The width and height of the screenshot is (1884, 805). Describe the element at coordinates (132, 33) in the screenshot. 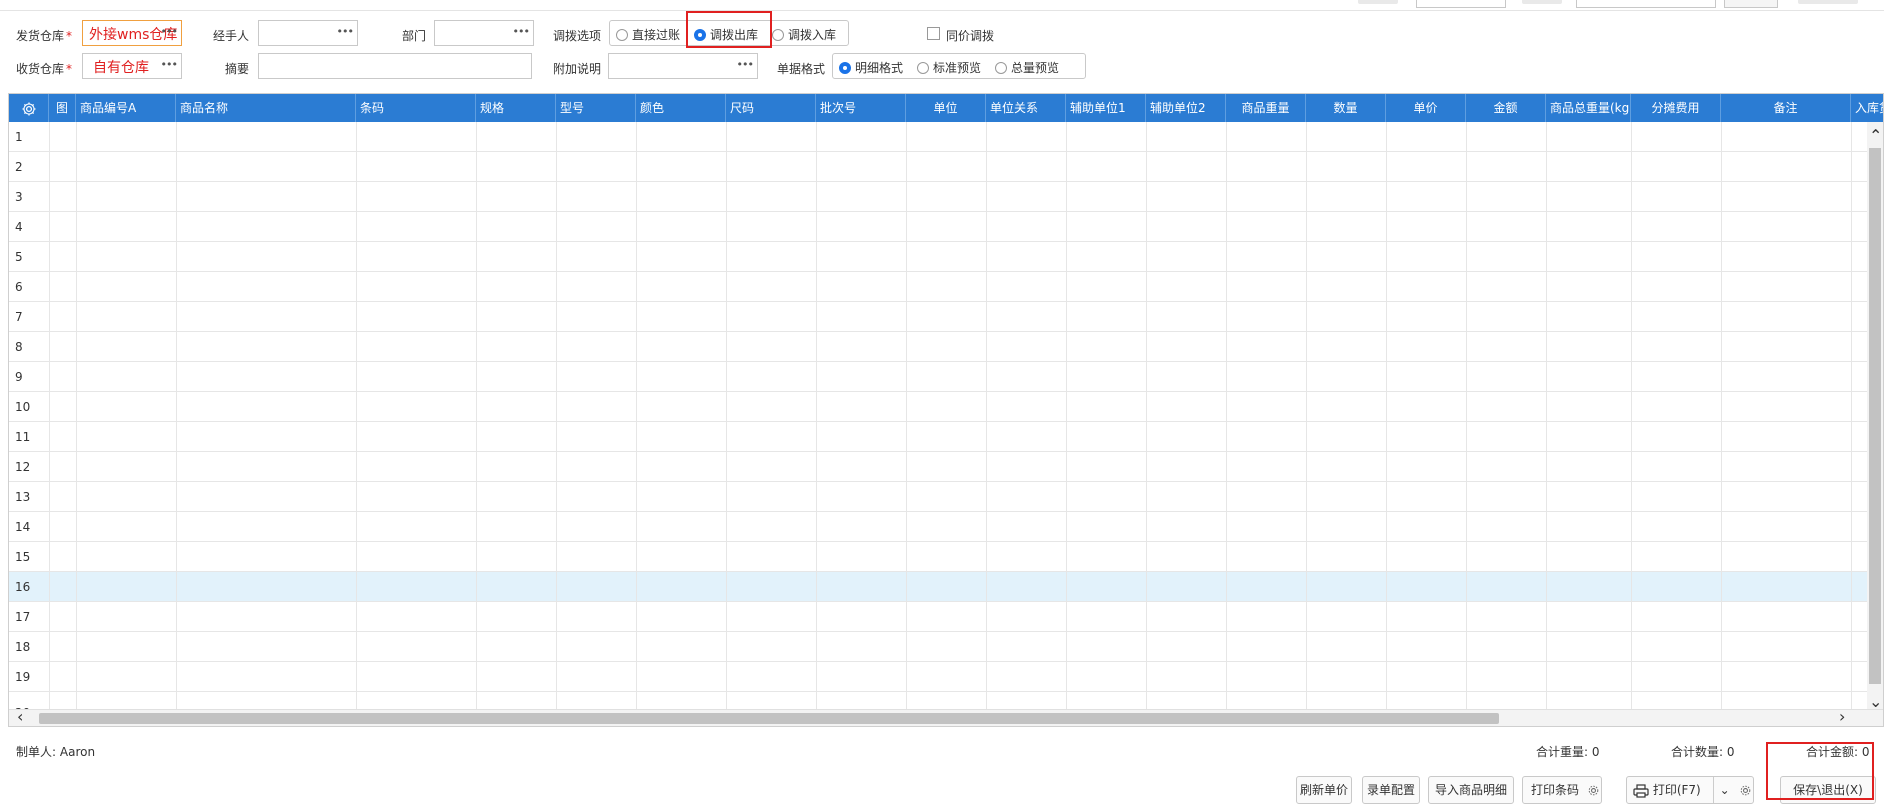

I see `ship-warehouse-field: 外接wms仓库 •••` at that location.